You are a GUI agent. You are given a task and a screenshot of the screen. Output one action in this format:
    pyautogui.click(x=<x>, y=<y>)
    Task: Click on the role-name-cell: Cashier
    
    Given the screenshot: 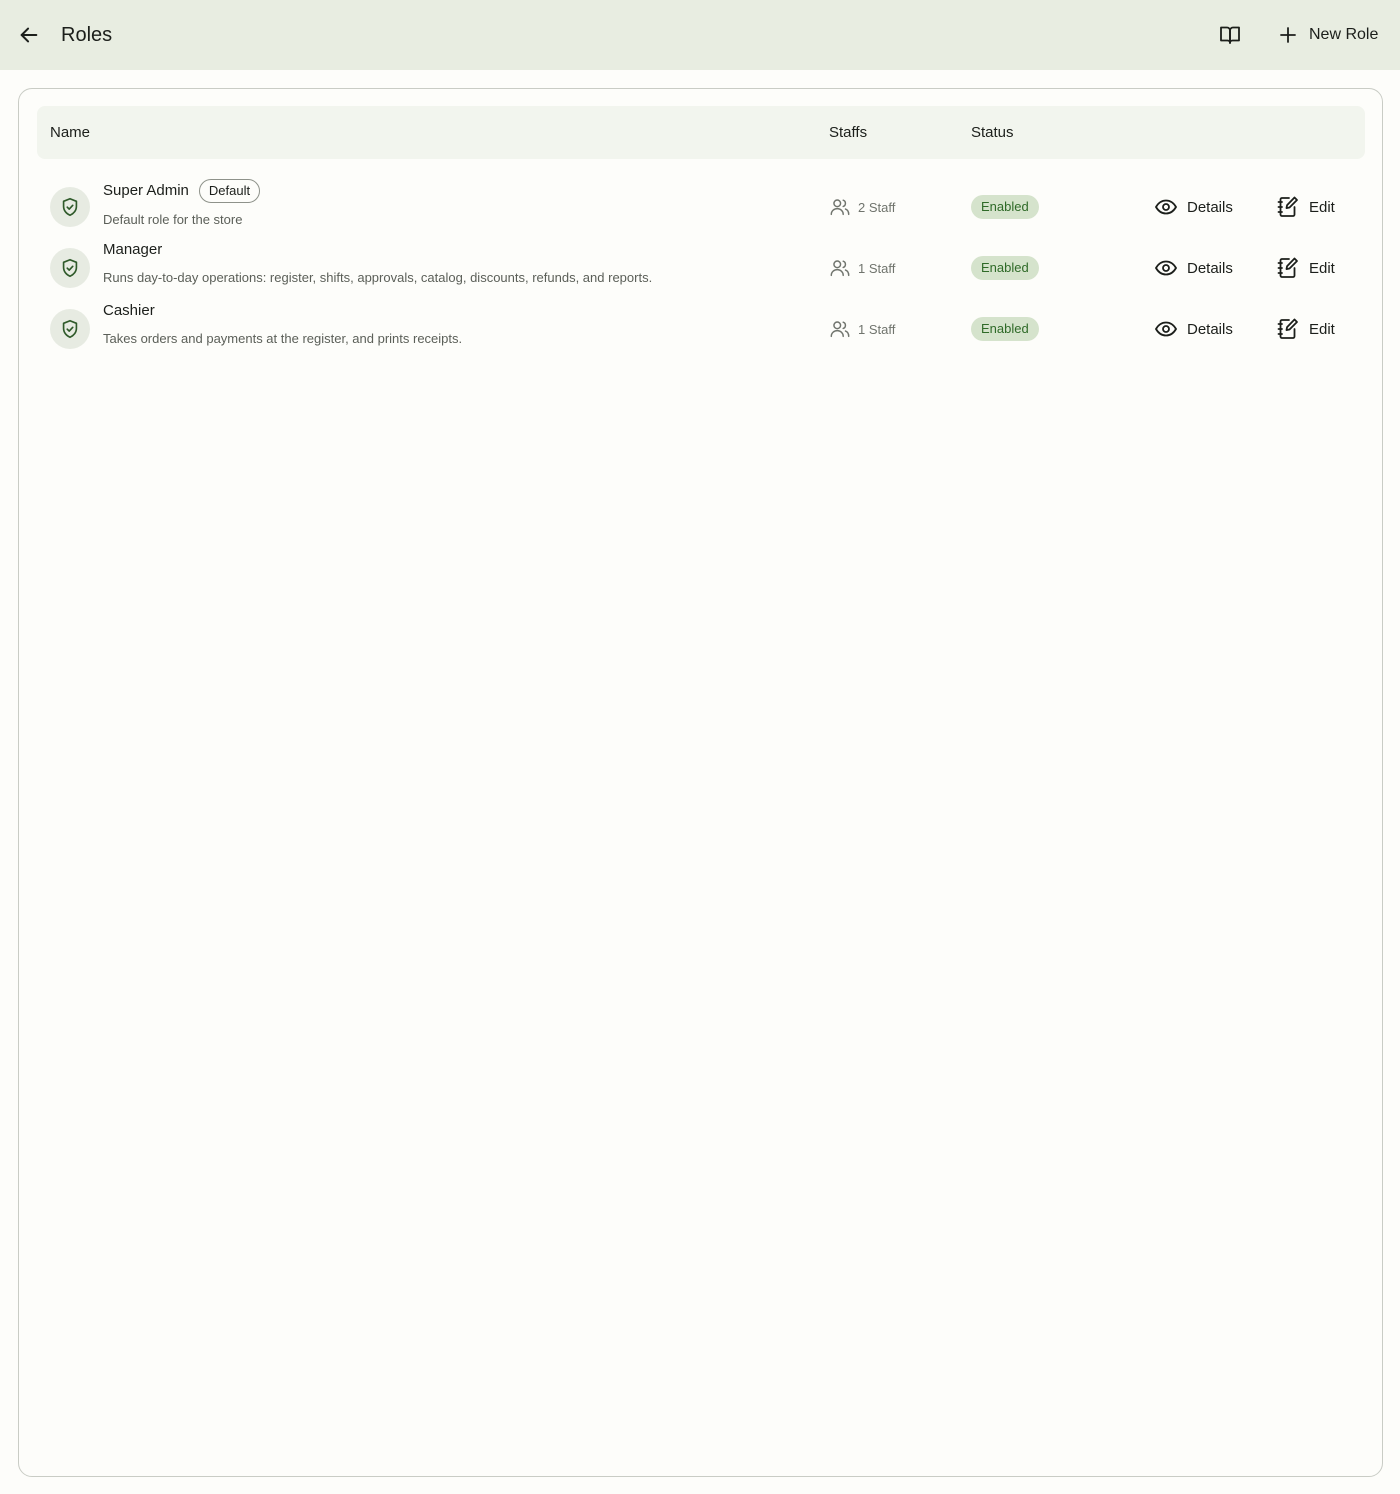 What is the action you would take?
    pyautogui.click(x=129, y=311)
    